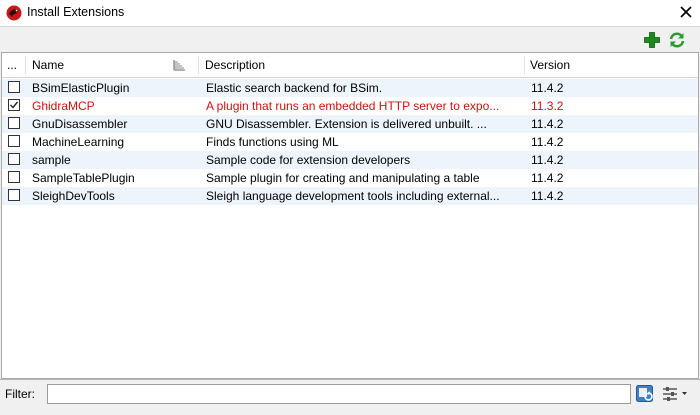 The height and width of the screenshot is (415, 700). Describe the element at coordinates (350, 65) in the screenshot. I see `table-header: ... Name Description Version` at that location.